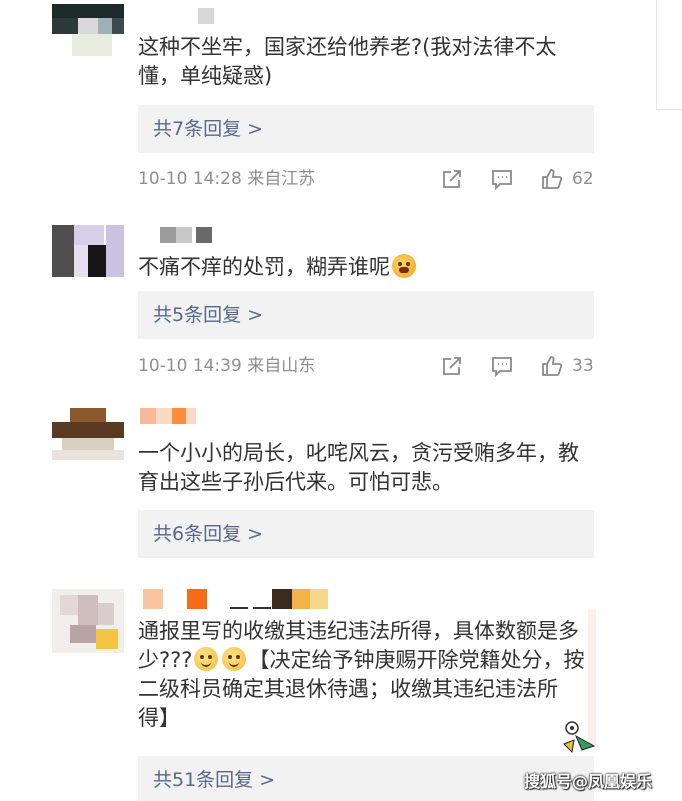 The image size is (682, 801). I want to click on view-replies-link: 共6条回复 >, so click(208, 534).